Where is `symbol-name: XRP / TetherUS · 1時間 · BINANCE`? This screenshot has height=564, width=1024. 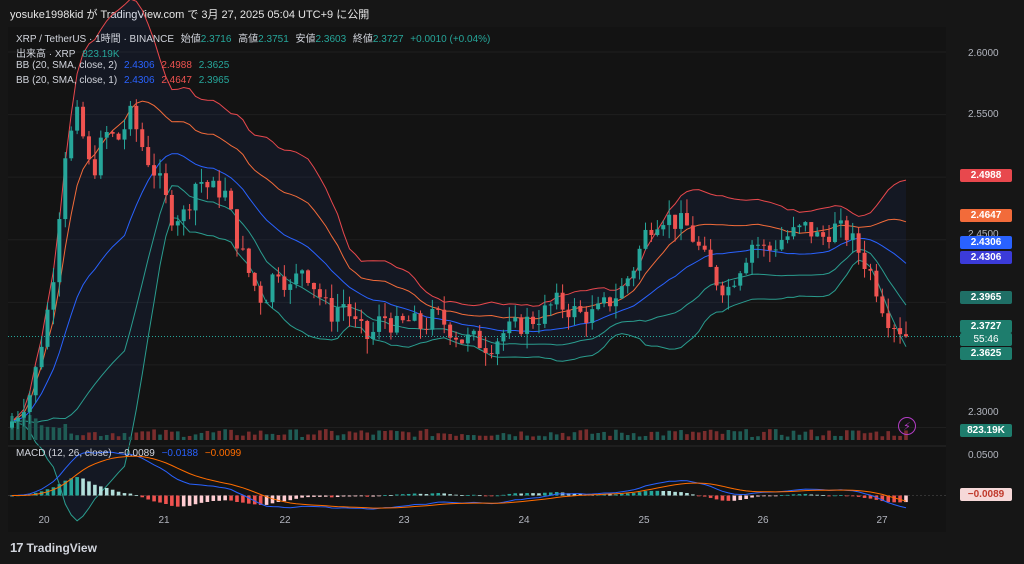
symbol-name: XRP / TetherUS · 1時間 · BINANCE is located at coordinates (95, 39).